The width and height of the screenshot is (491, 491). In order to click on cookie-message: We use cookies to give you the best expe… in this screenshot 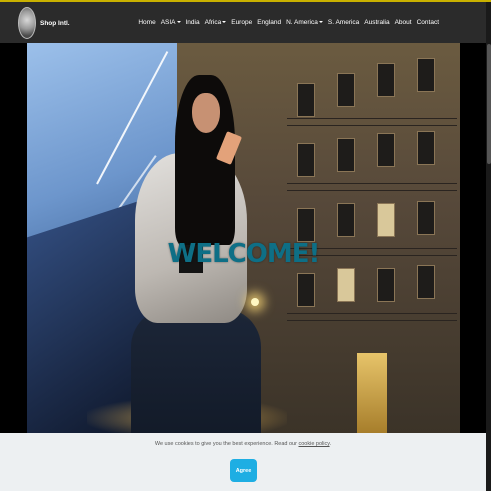, I will do `click(243, 444)`.